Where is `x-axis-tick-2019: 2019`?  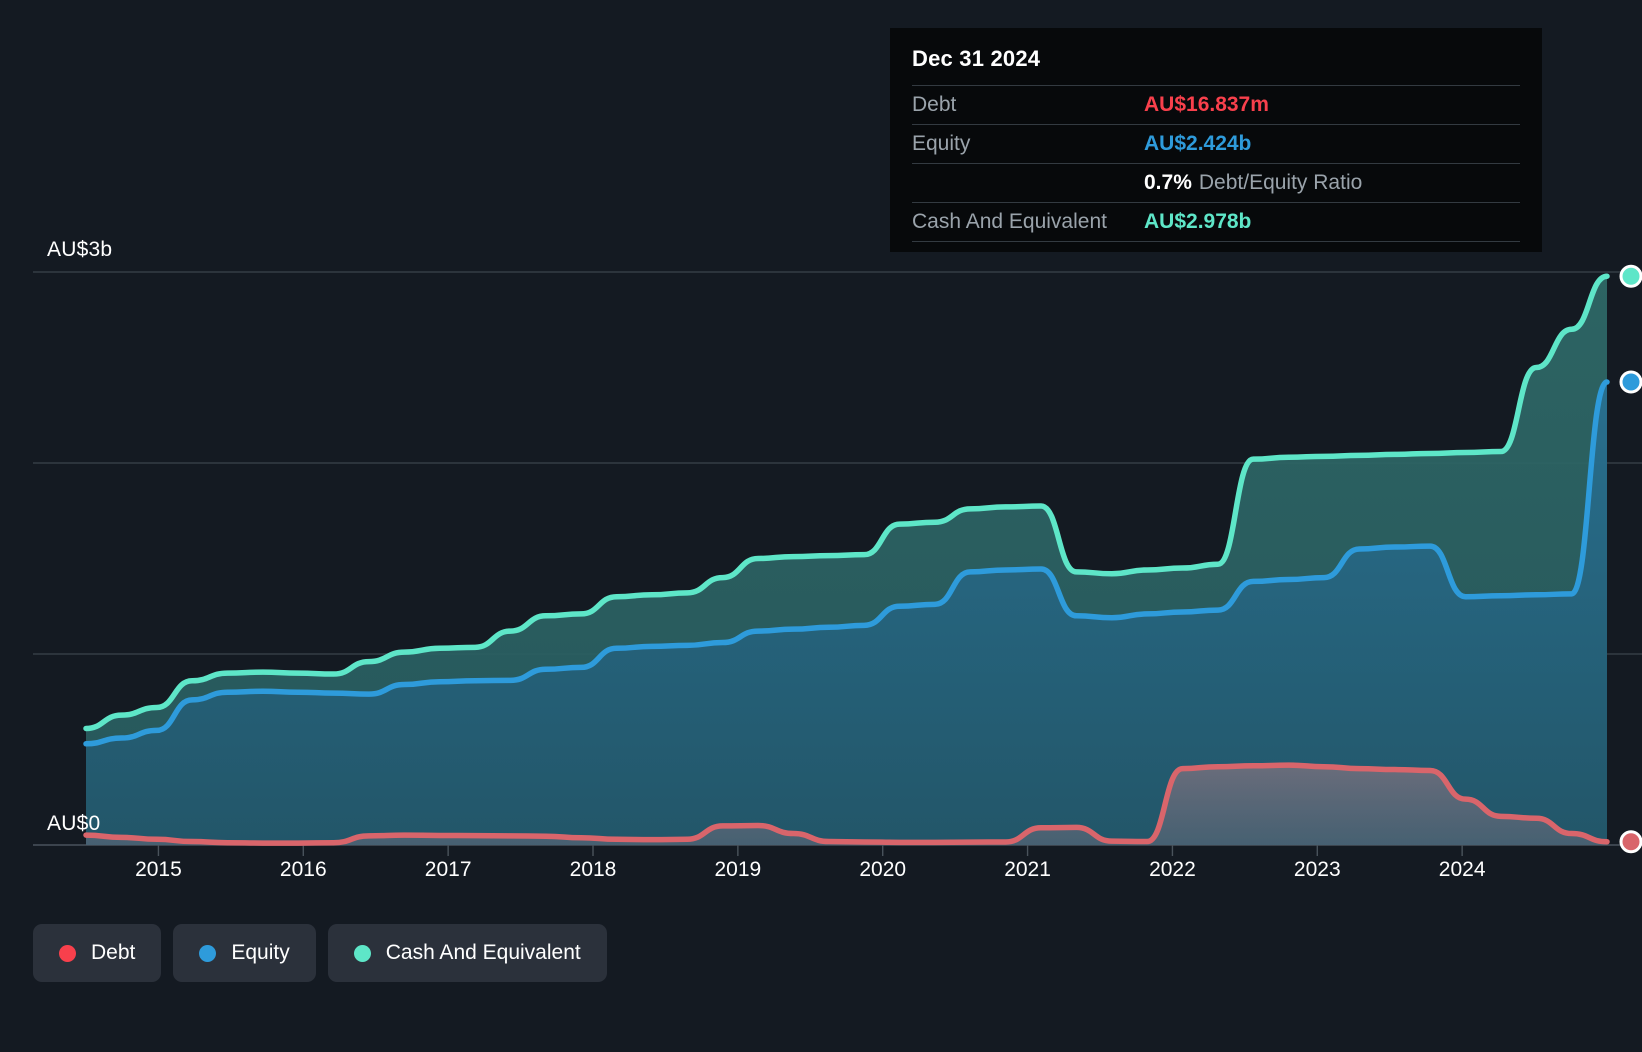
x-axis-tick-2019: 2019 is located at coordinates (738, 869).